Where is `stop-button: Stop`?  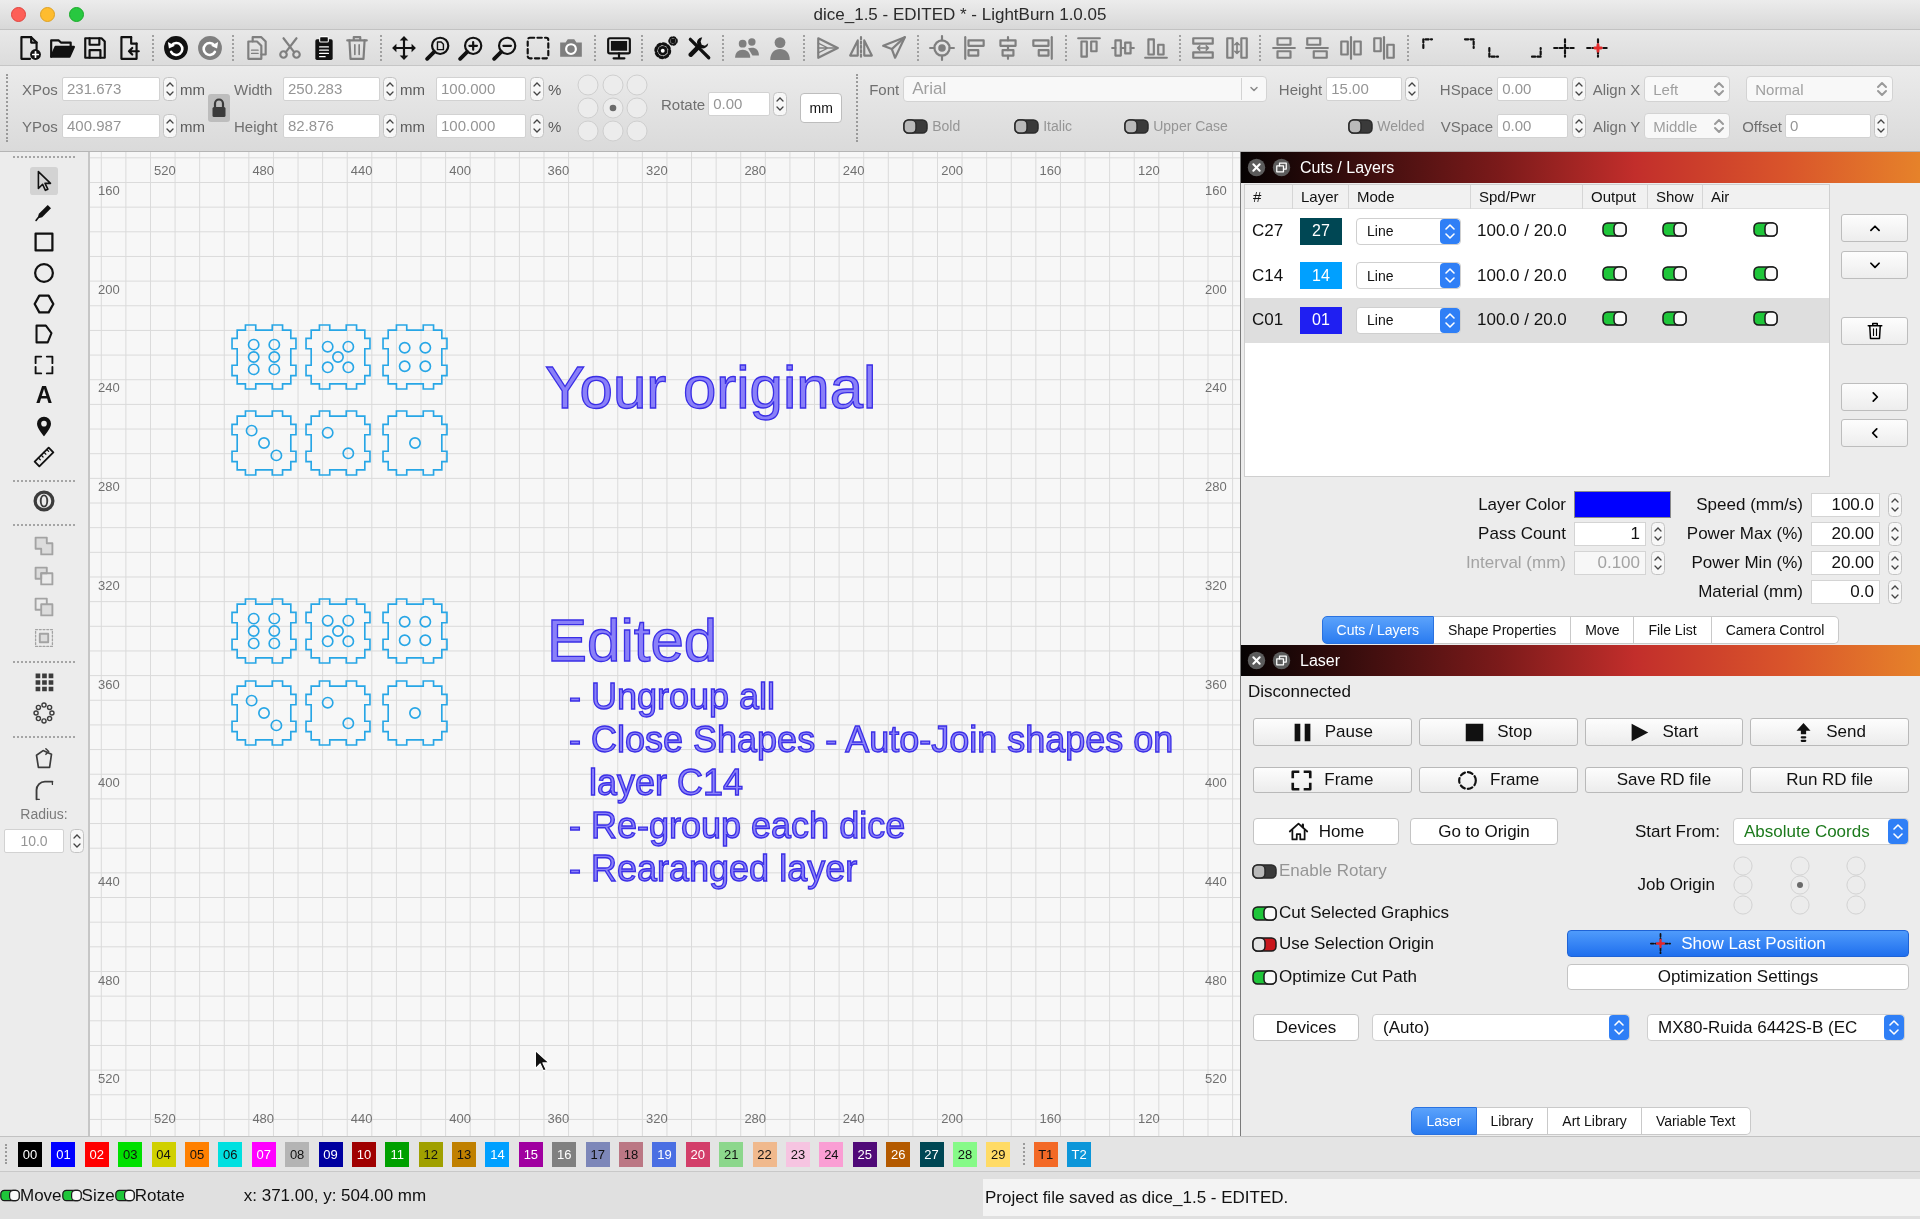
stop-button: Stop is located at coordinates (1498, 732).